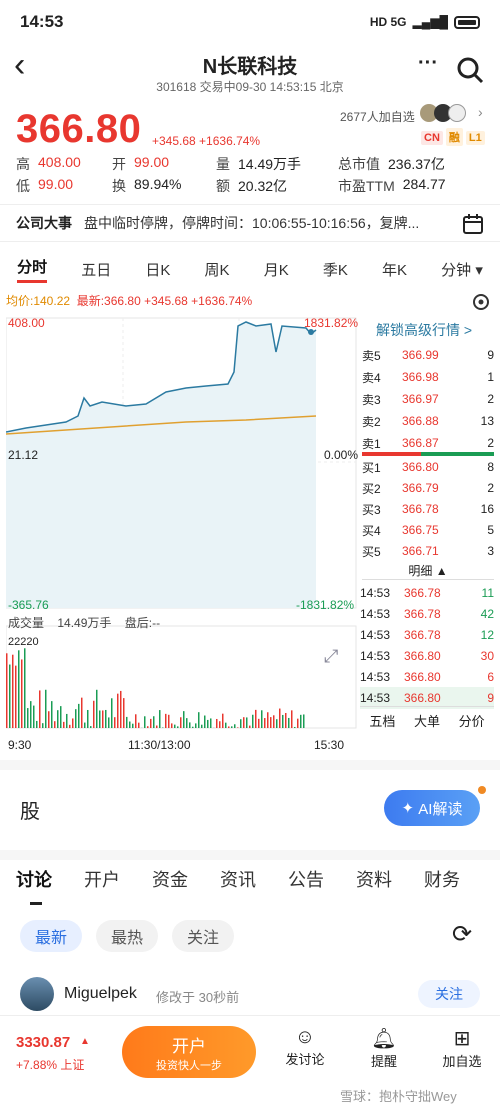 This screenshot has width=500, height=1111. Describe the element at coordinates (335, 269) in the screenshot. I see `chart-tab: 季K` at that location.